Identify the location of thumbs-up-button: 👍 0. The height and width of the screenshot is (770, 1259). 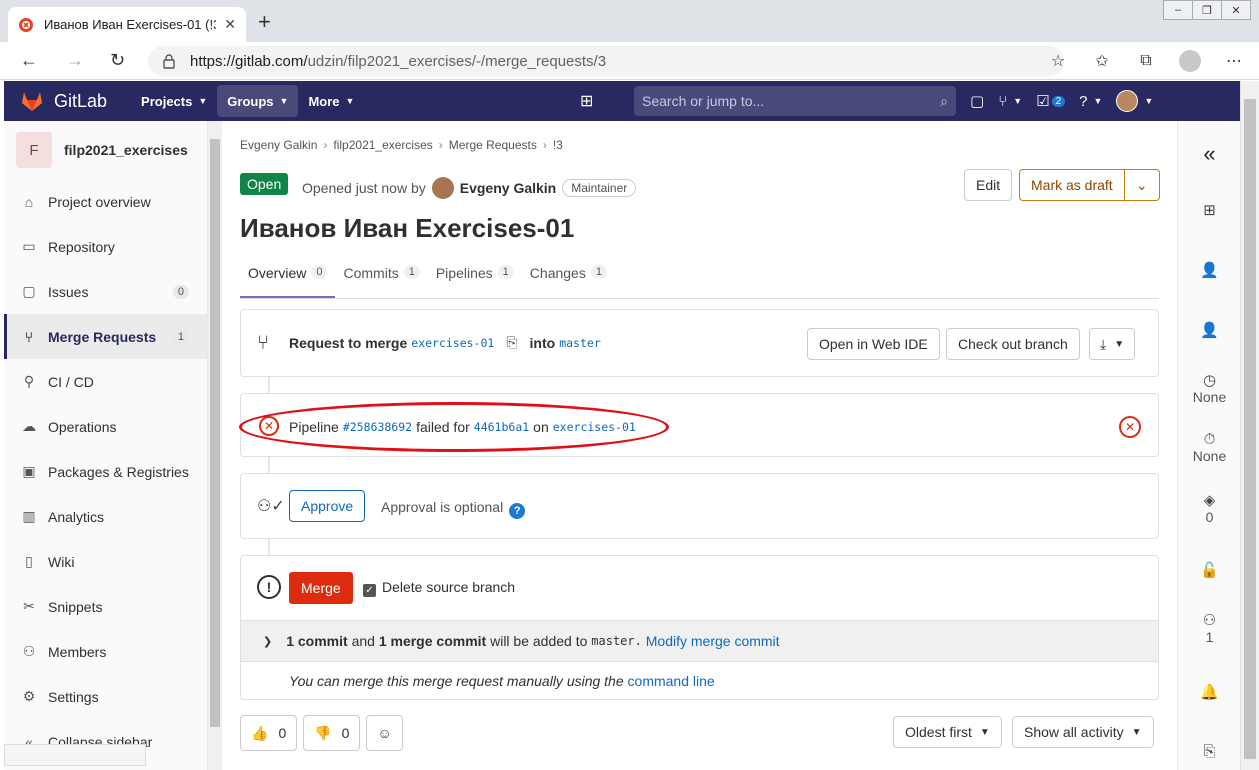
(269, 733).